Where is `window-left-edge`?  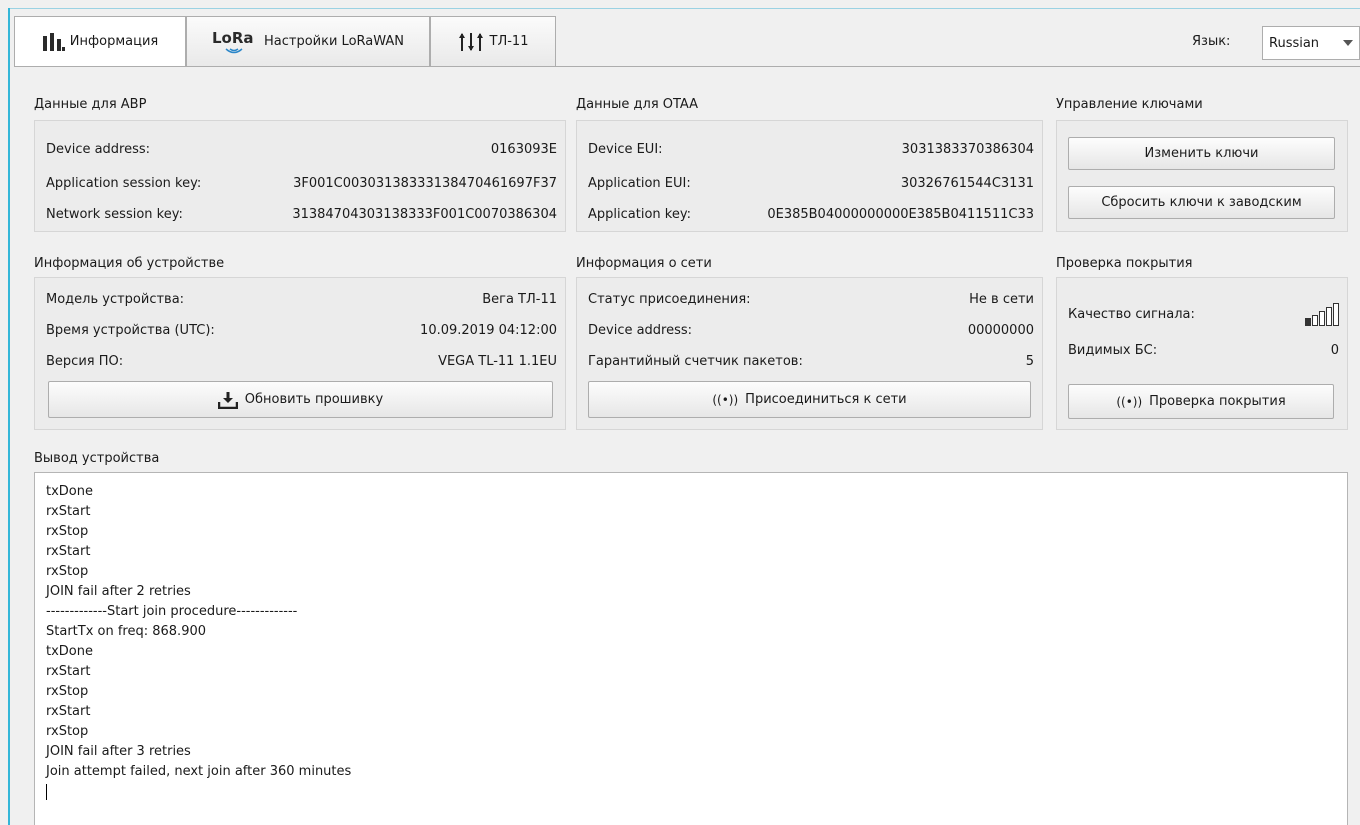
window-left-edge is located at coordinates (9, 416).